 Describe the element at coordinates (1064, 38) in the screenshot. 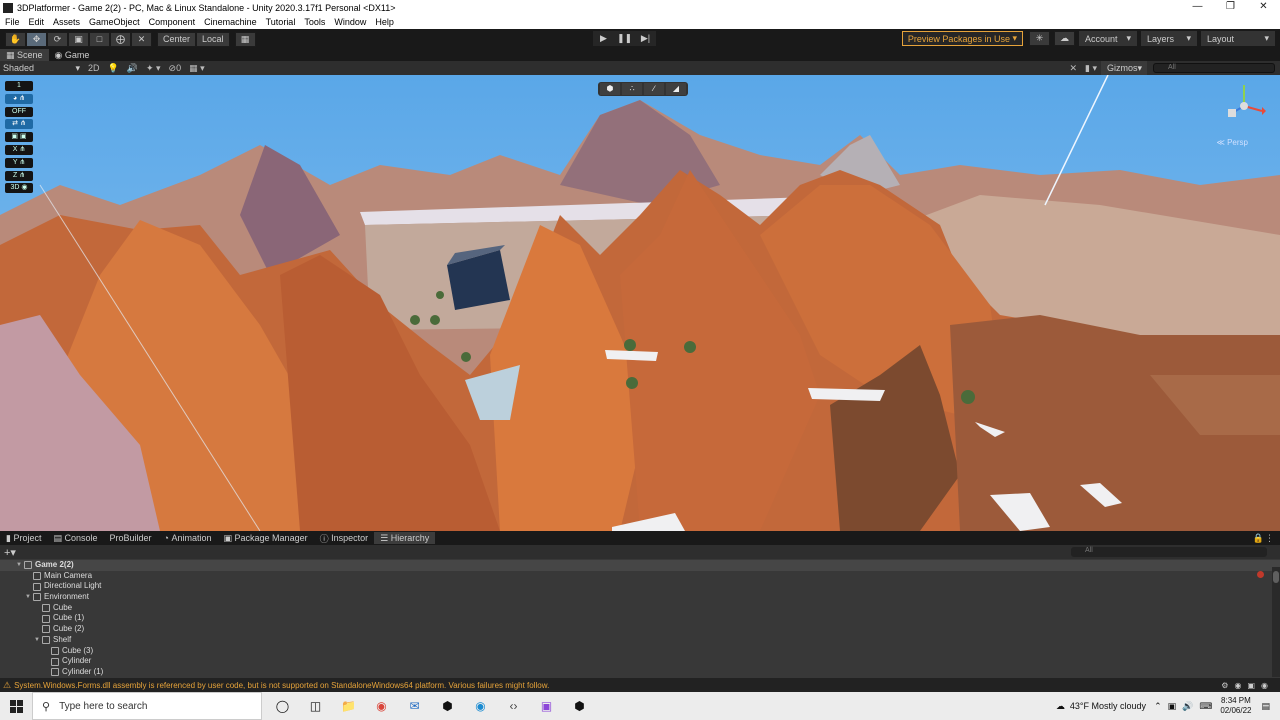

I see `cloud-icon: ☁` at that location.